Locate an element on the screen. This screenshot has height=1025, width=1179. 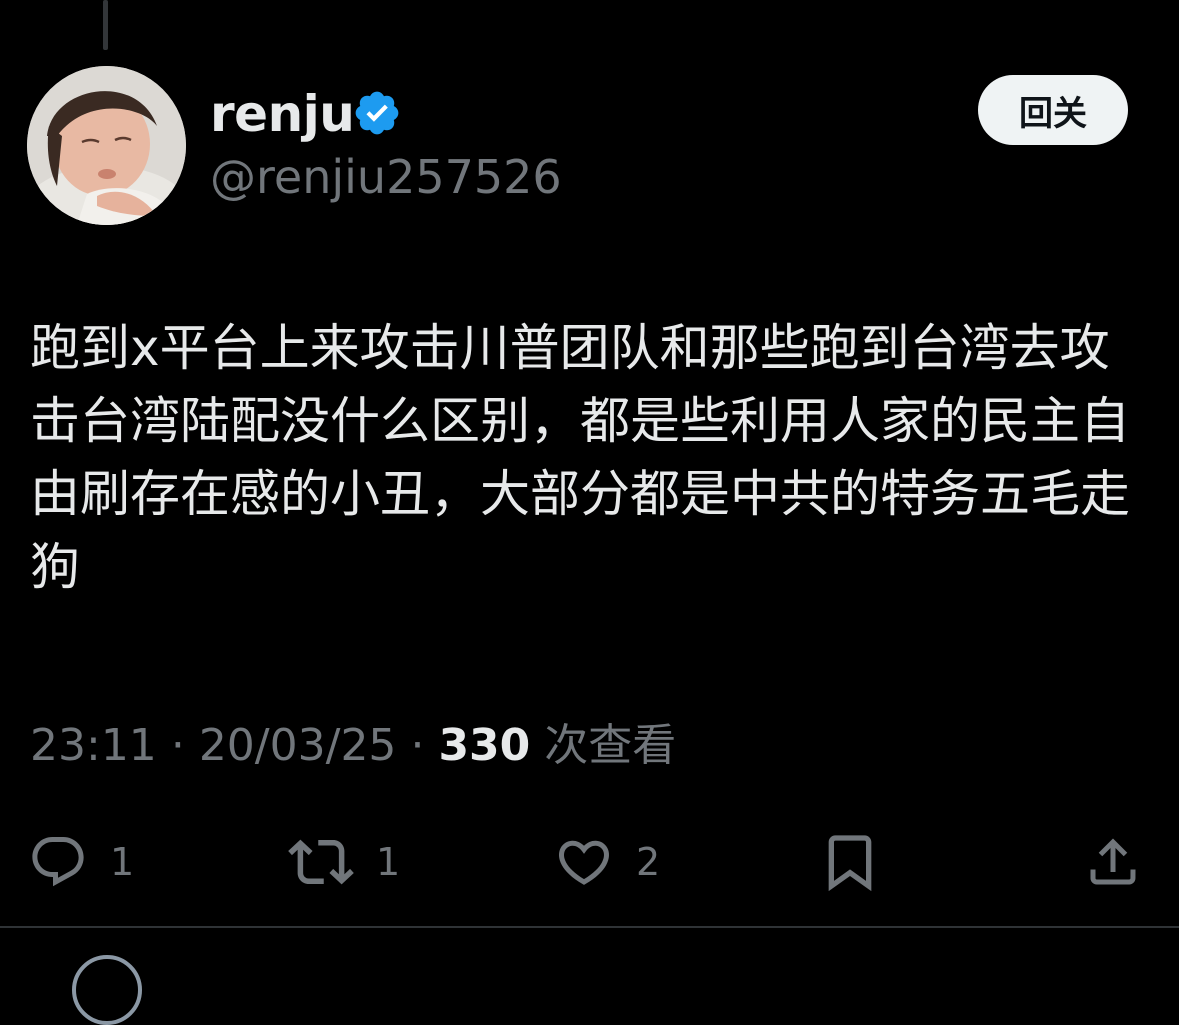
author-avatar is located at coordinates (106, 145).